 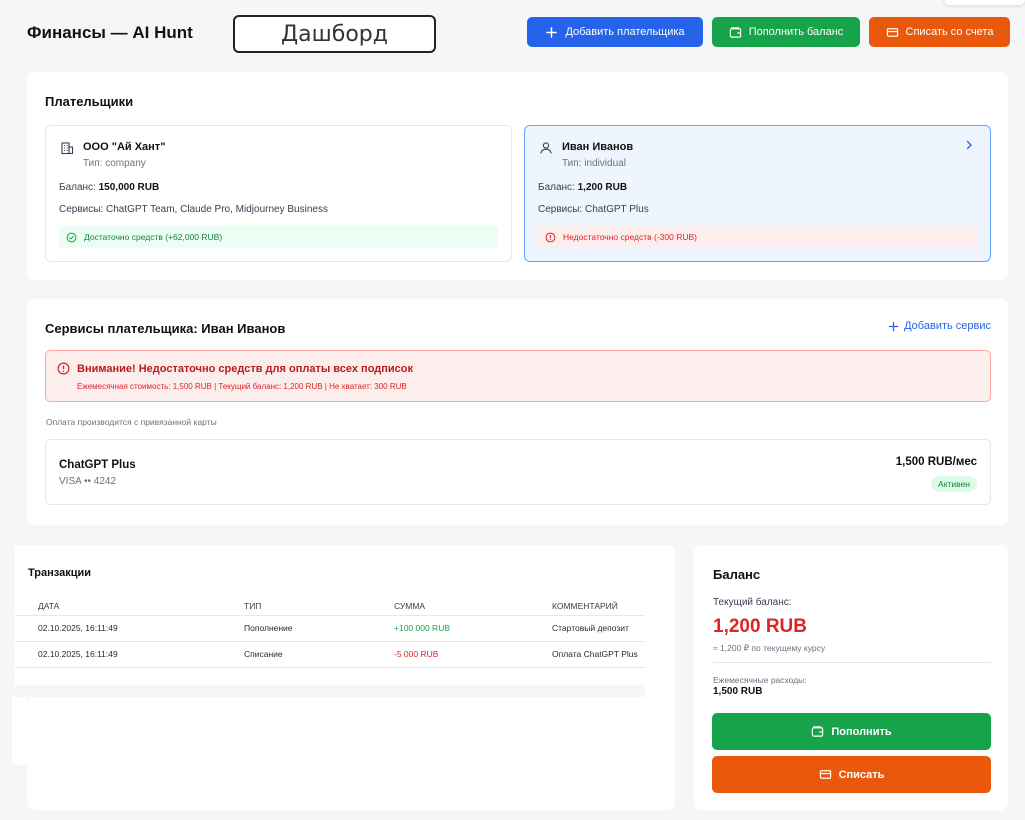 I want to click on payer-status: Достаточно средств (+62,000 RUB), so click(x=278, y=237).